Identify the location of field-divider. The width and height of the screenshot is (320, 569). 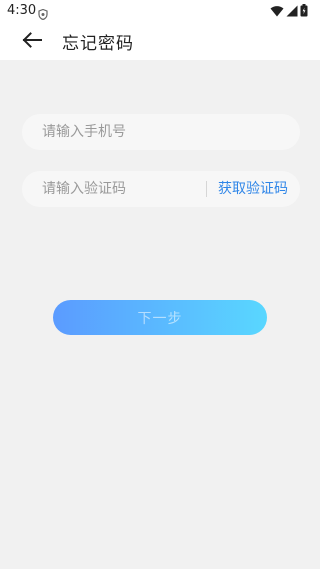
(206, 189).